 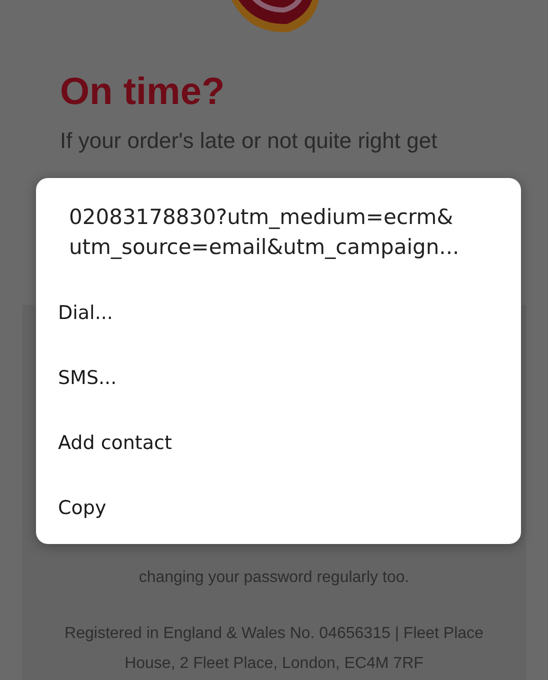 I want to click on dialog-title-line: 02083178830?utm_medium=ecrm&, so click(x=261, y=217).